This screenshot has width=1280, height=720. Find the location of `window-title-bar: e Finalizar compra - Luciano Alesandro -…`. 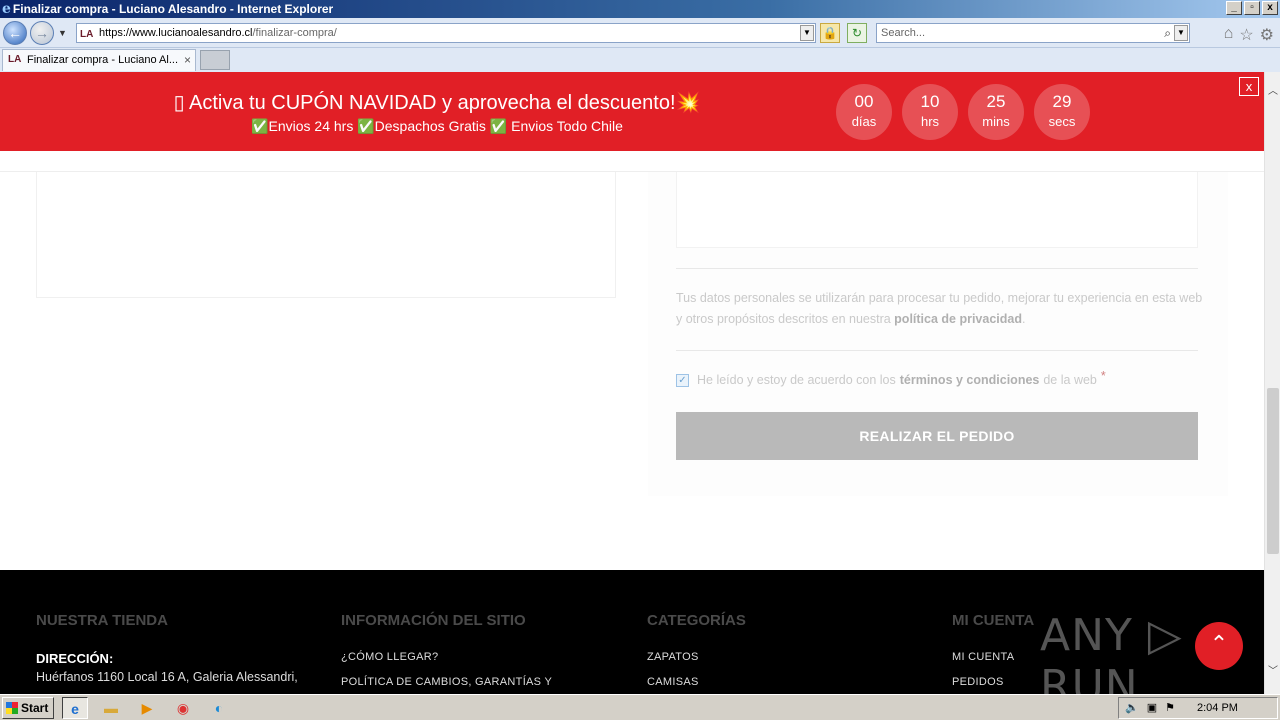

window-title-bar: e Finalizar compra - Luciano Alesandro -… is located at coordinates (640, 9).